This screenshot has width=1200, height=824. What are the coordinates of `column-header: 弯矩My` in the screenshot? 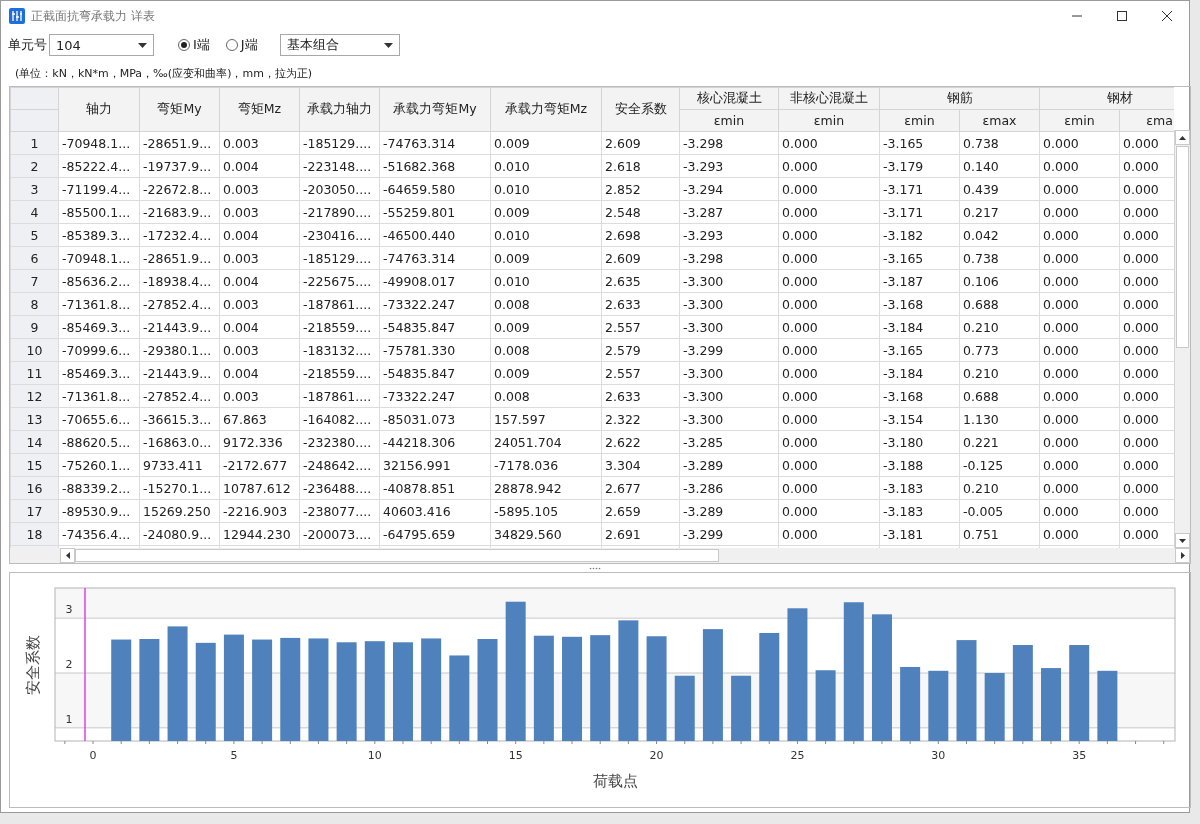 It's located at (179, 109).